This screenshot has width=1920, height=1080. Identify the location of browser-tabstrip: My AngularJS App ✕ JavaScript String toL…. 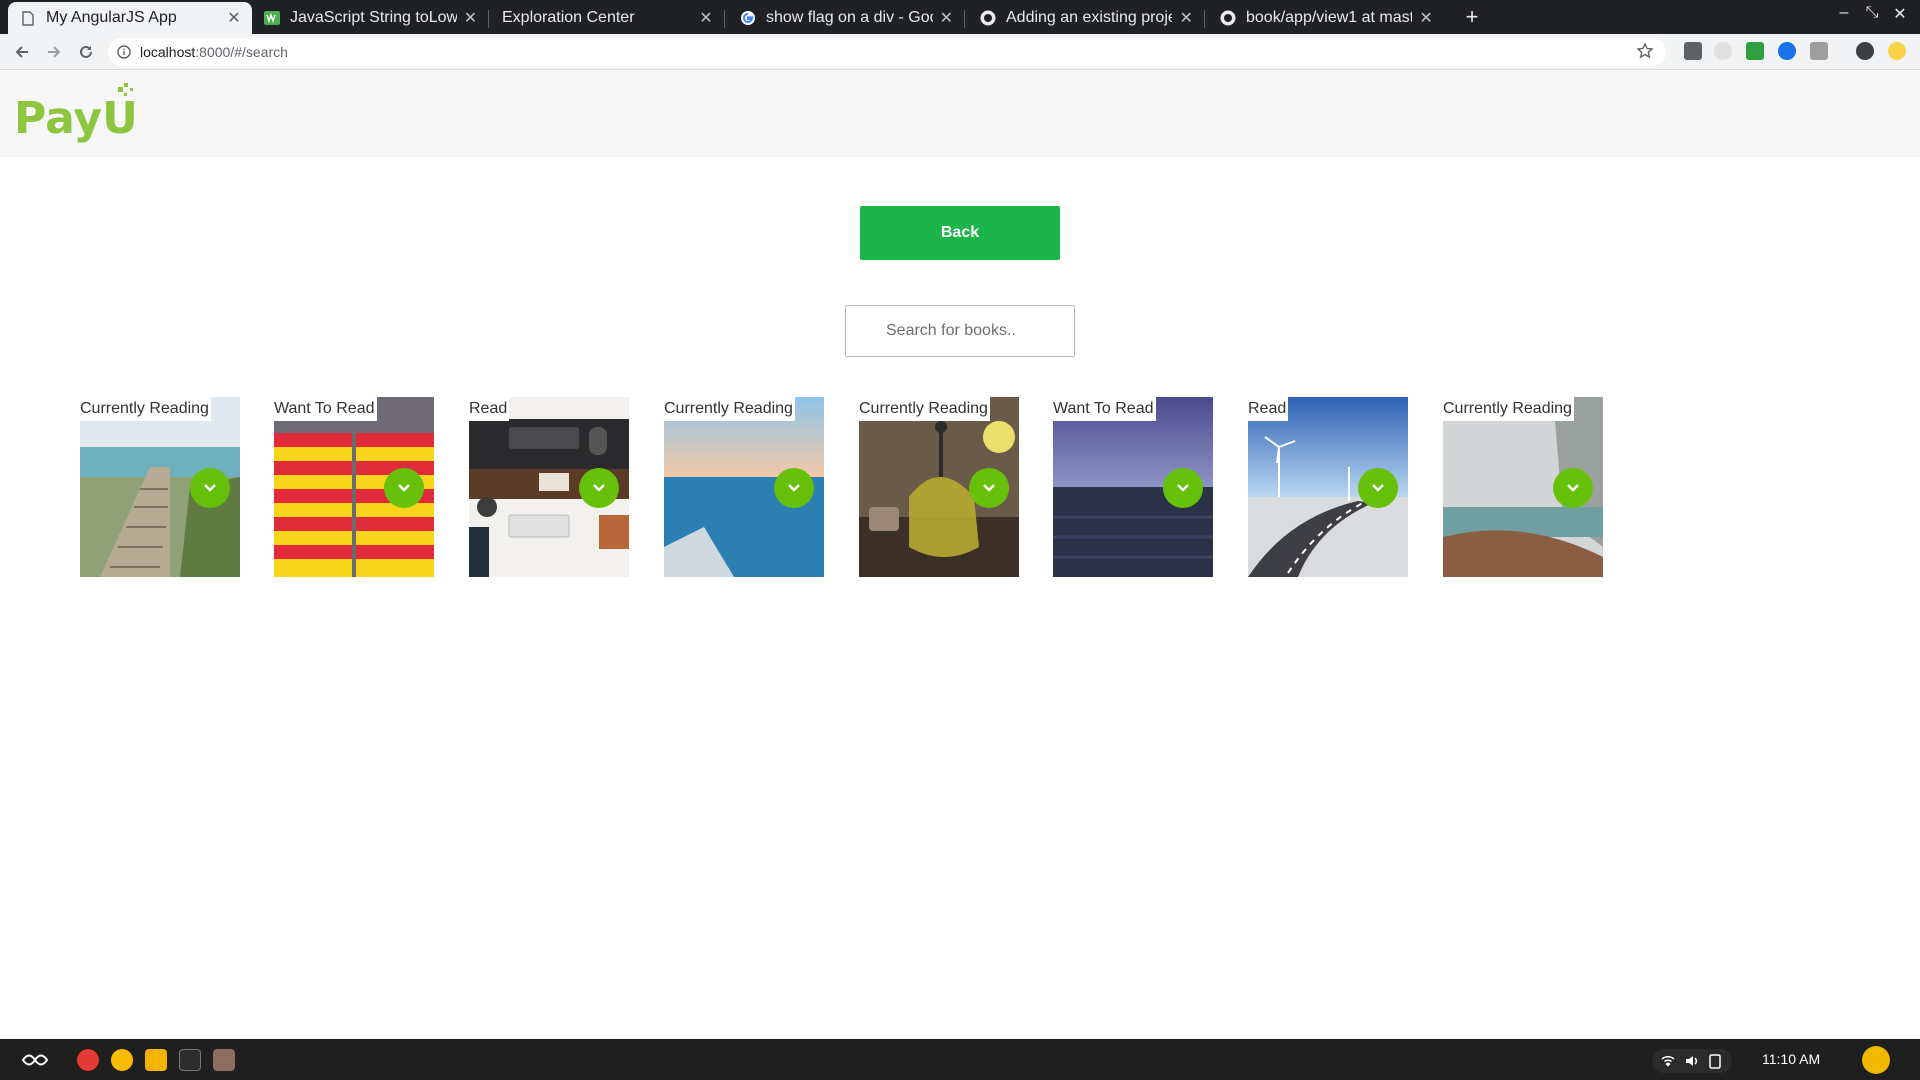
(960, 17).